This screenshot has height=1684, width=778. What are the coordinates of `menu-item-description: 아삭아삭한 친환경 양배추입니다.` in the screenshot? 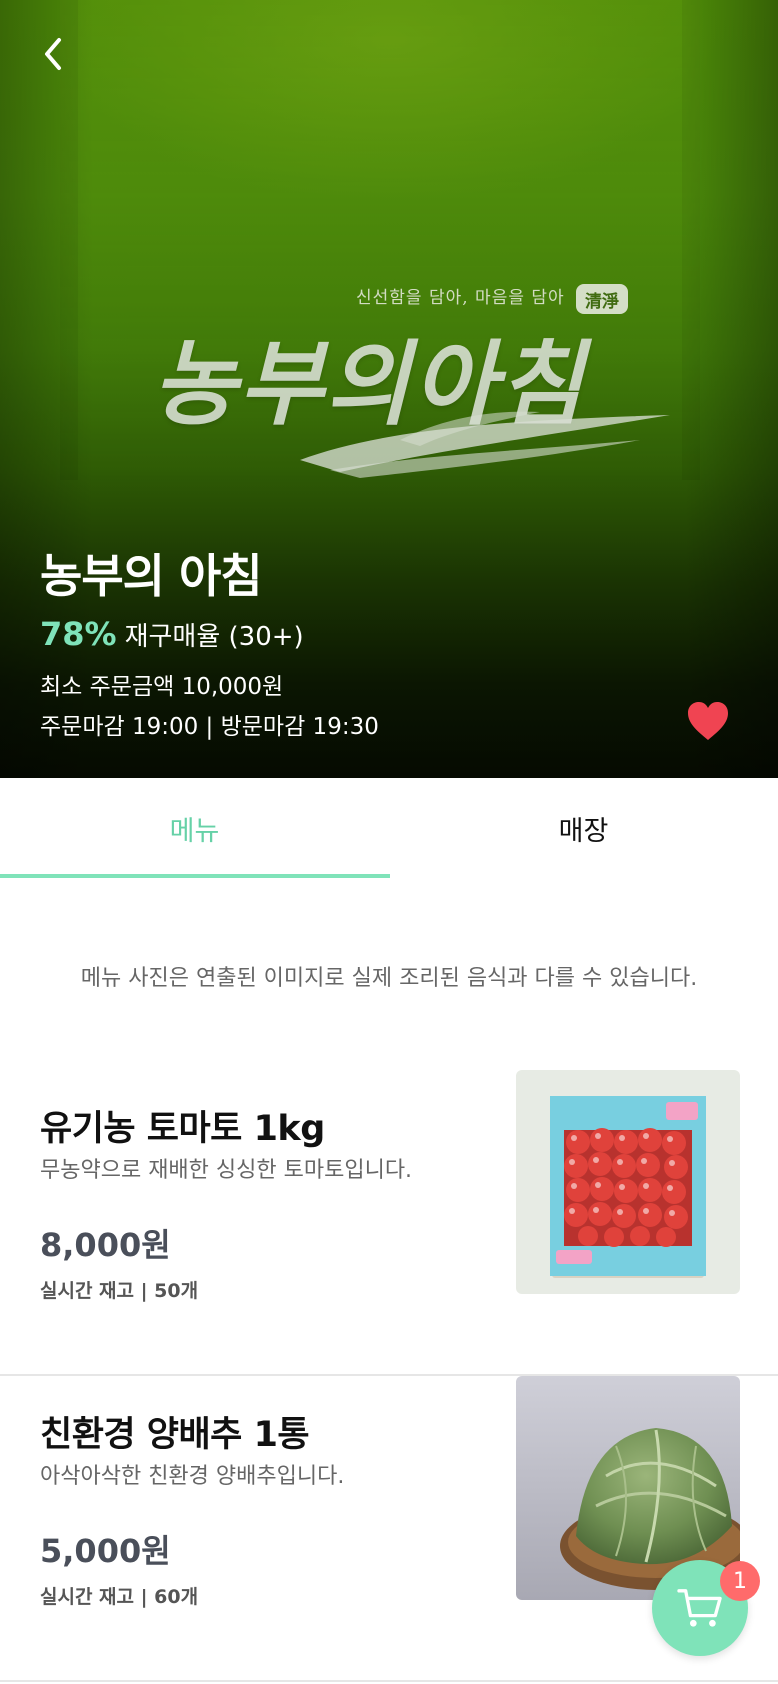 It's located at (192, 1476).